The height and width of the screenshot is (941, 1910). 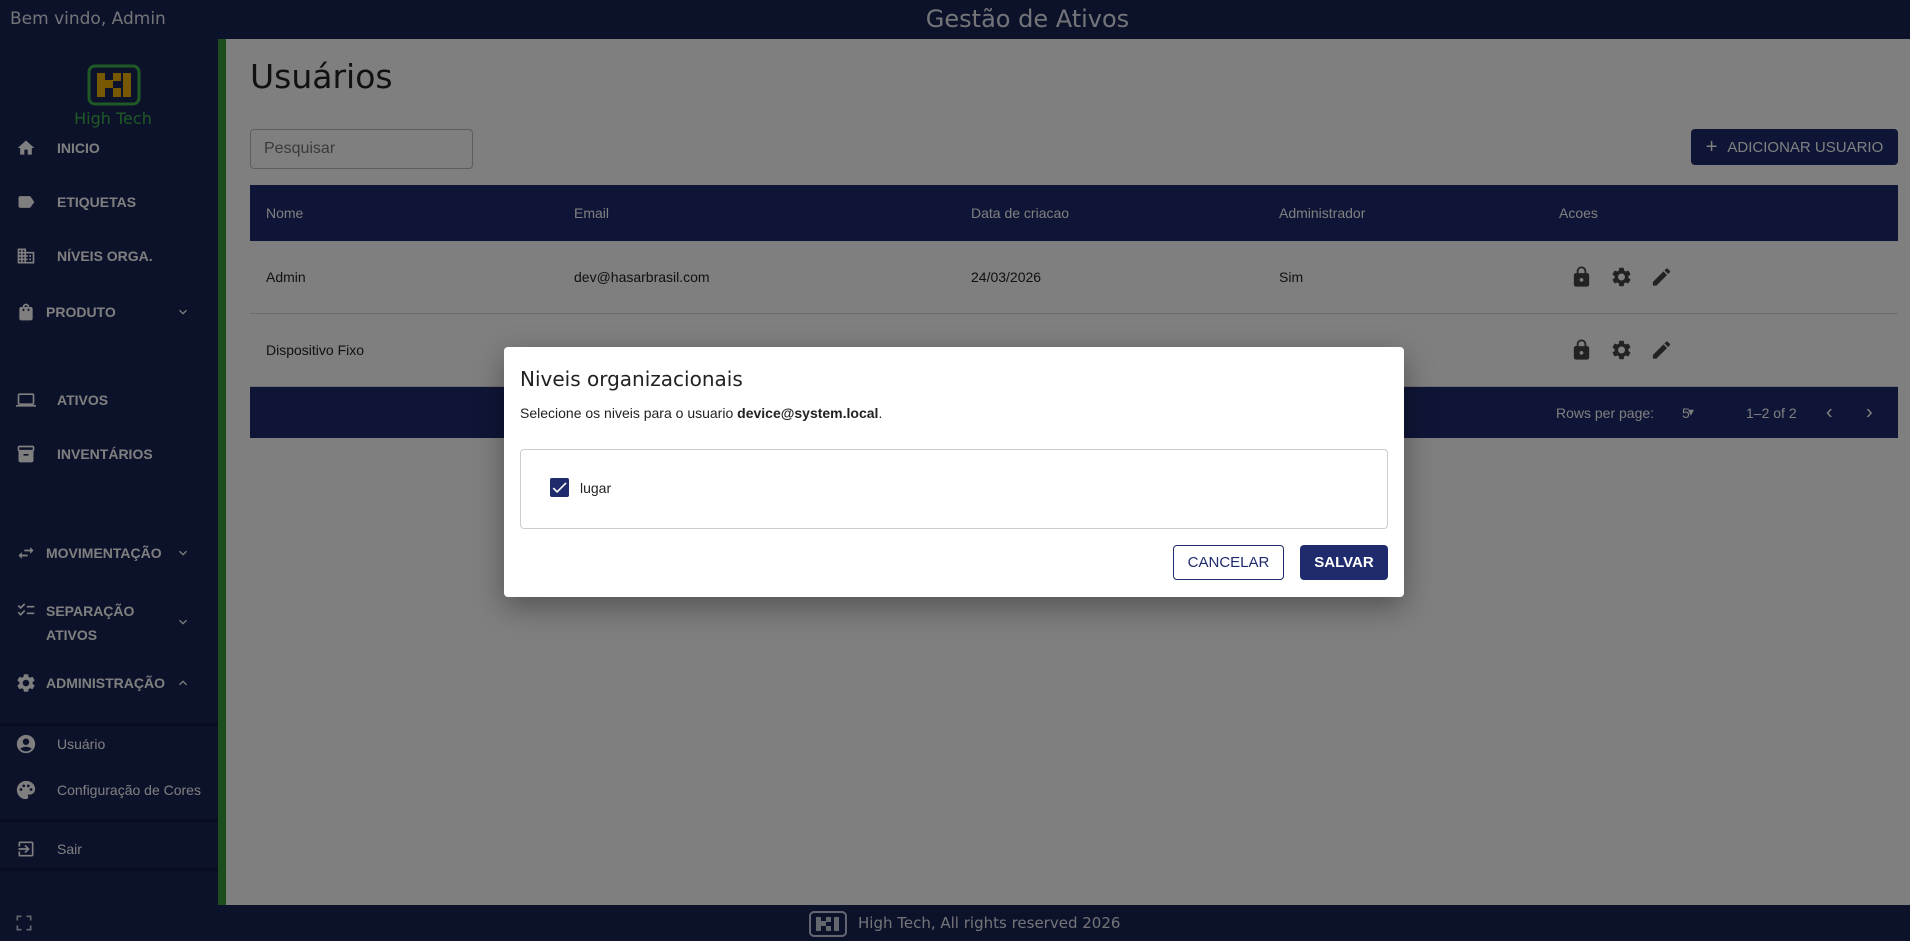 I want to click on cancel-button: CANCELAR, so click(x=1228, y=562).